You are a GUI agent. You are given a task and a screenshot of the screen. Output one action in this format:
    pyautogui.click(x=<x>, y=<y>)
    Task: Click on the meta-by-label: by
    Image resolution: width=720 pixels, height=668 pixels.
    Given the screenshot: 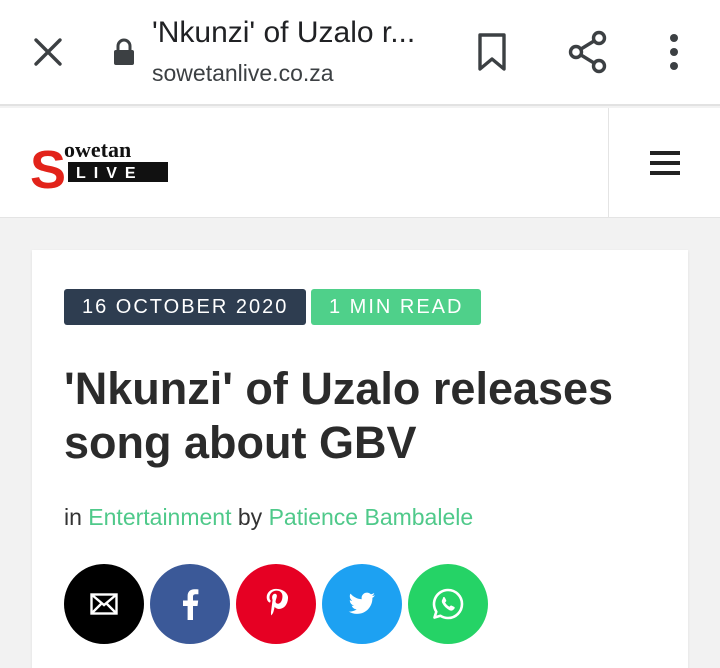 What is the action you would take?
    pyautogui.click(x=250, y=517)
    